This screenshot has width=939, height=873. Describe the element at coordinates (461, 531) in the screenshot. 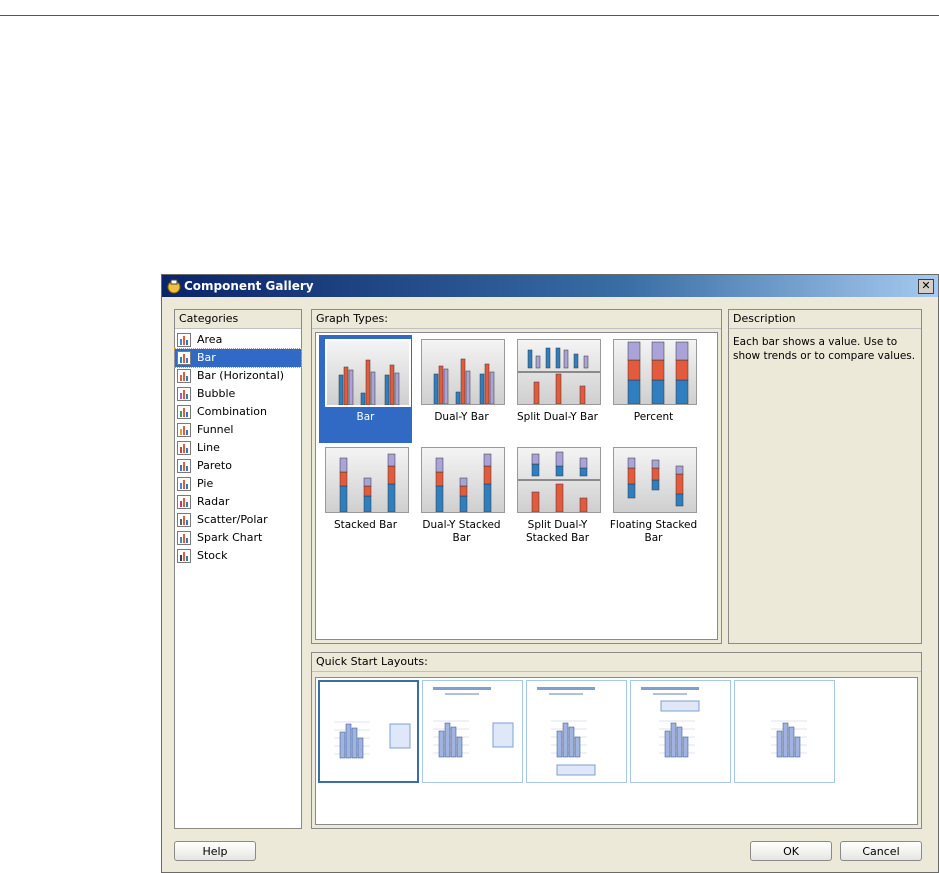

I see `graph-type-label: Dual-Y Stacked Bar` at that location.